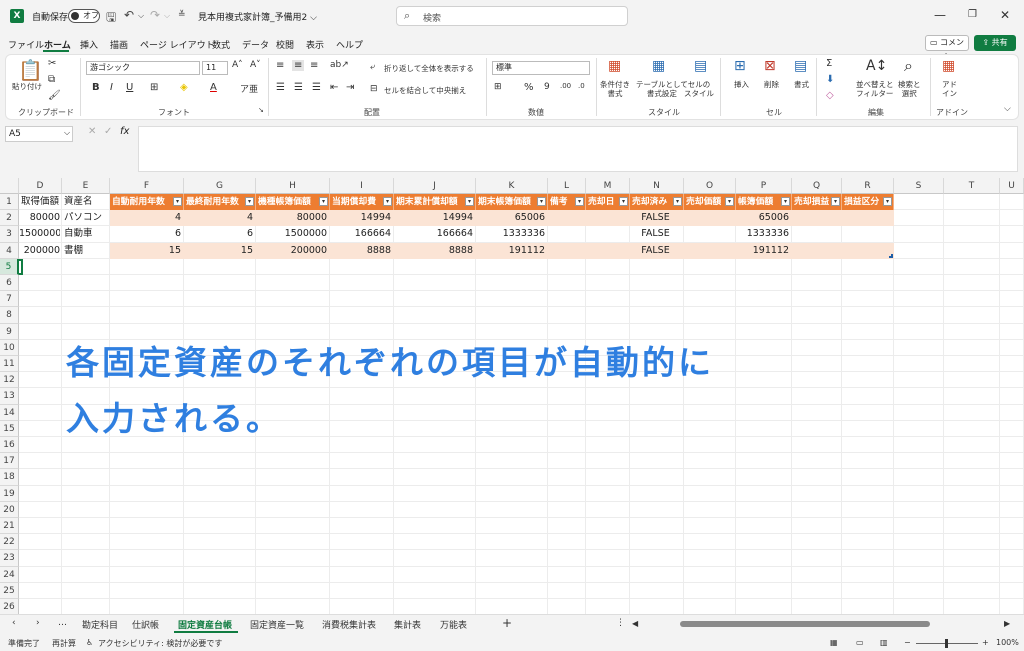 Image resolution: width=1024 pixels, height=651 pixels. Describe the element at coordinates (108, 131) in the screenshot. I see `confirm-entry-icon: ✓` at that location.